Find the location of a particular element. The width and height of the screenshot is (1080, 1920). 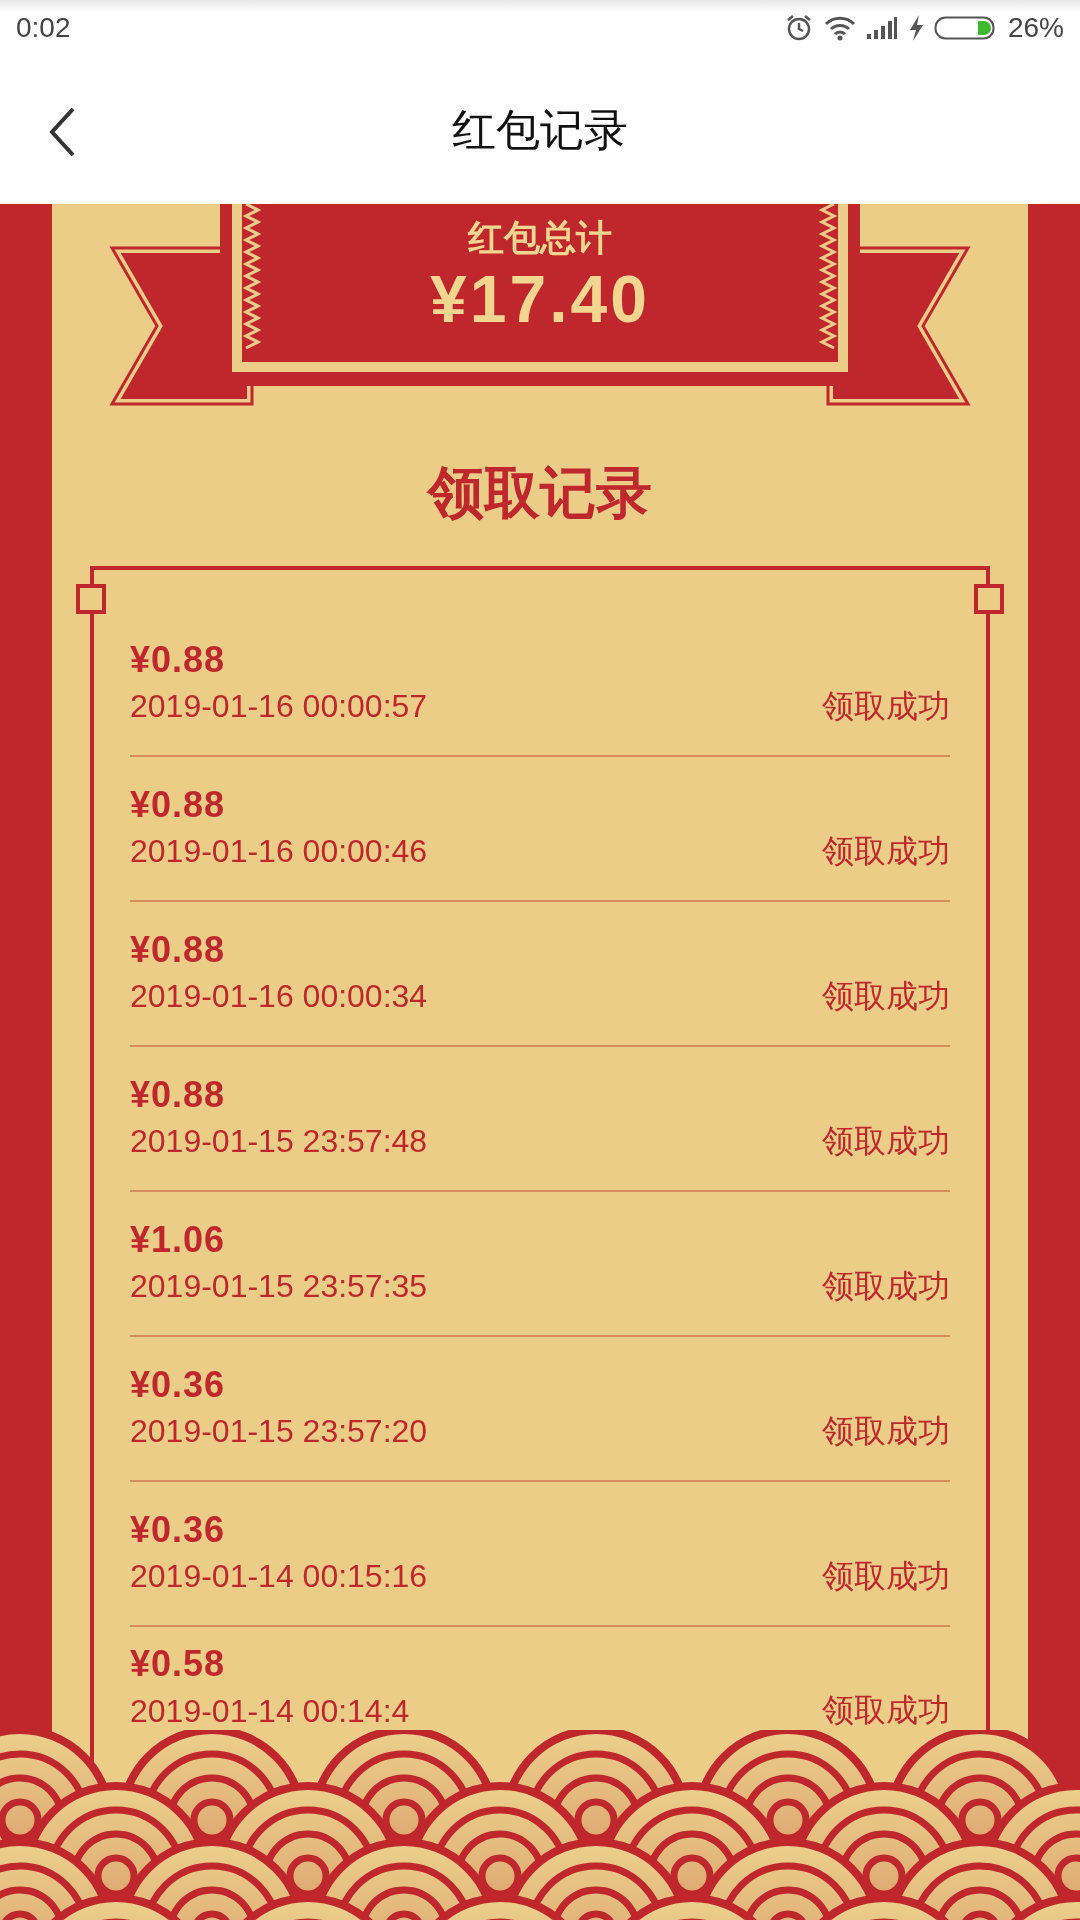

record-time: 2019-01-15 23:57:48 is located at coordinates (279, 1141).